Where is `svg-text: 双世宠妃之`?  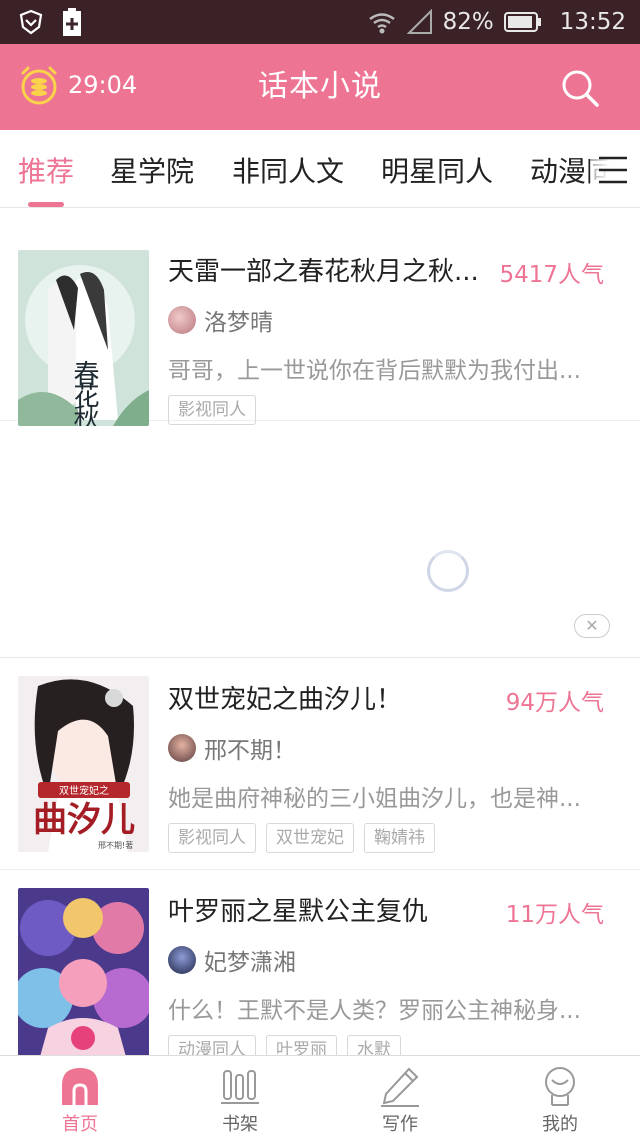 svg-text: 双世宠妃之 is located at coordinates (84, 790).